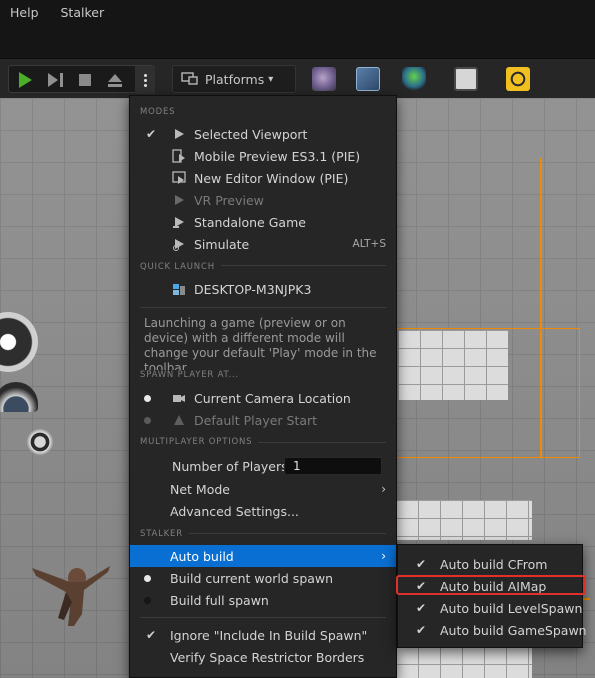 The height and width of the screenshot is (678, 595). What do you see at coordinates (200, 489) in the screenshot?
I see `net-mode-label: Net Mode` at bounding box center [200, 489].